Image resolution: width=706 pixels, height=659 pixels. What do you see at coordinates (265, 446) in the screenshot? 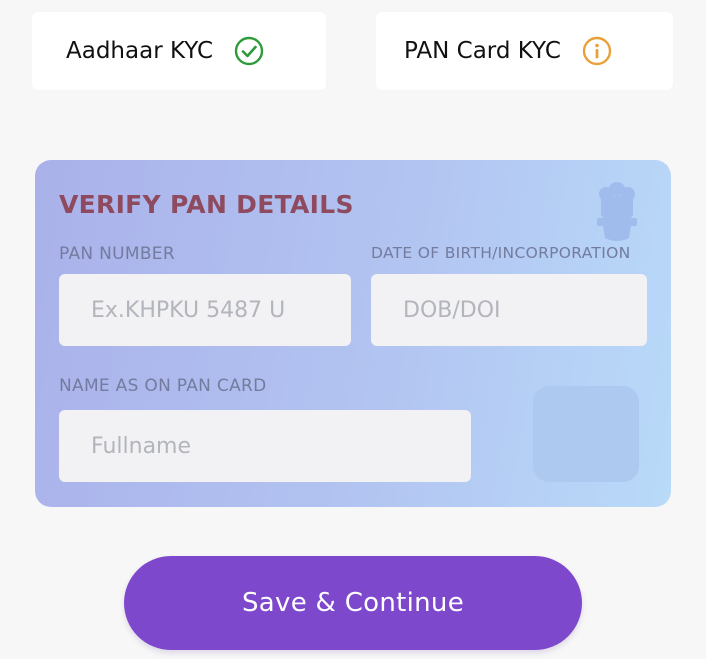
I see `fullname-input` at bounding box center [265, 446].